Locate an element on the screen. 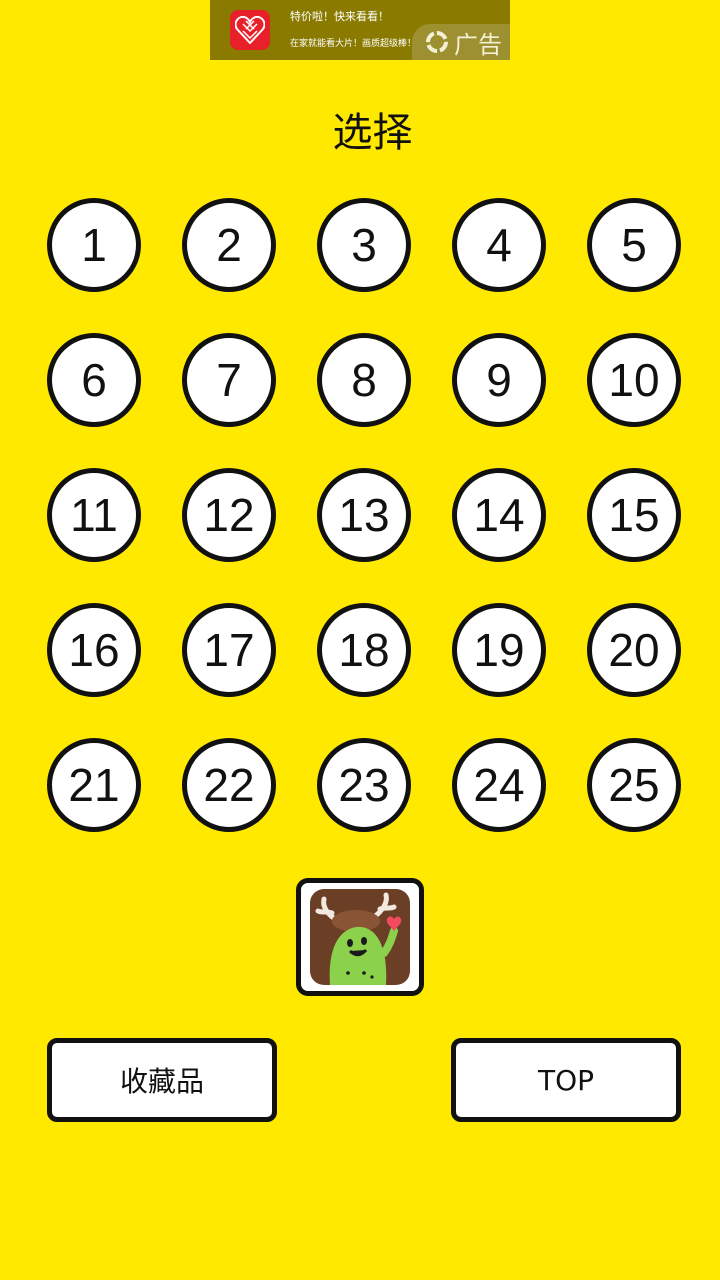 This screenshot has width=720, height=1280. level-button: 4 is located at coordinates (499, 245).